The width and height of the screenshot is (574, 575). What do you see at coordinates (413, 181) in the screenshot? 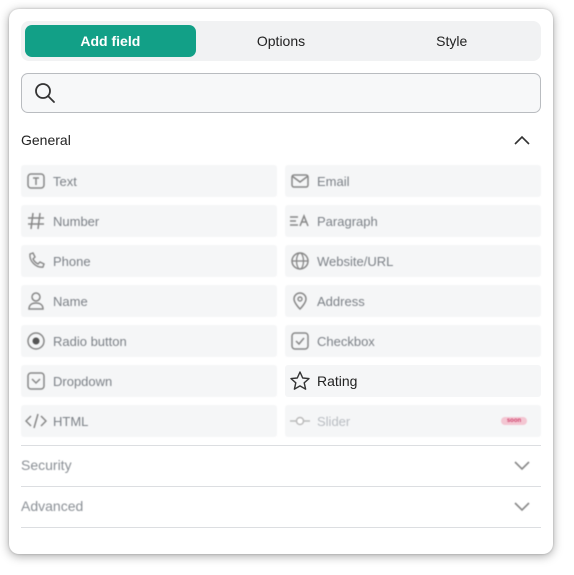
I see `field-email: Email` at bounding box center [413, 181].